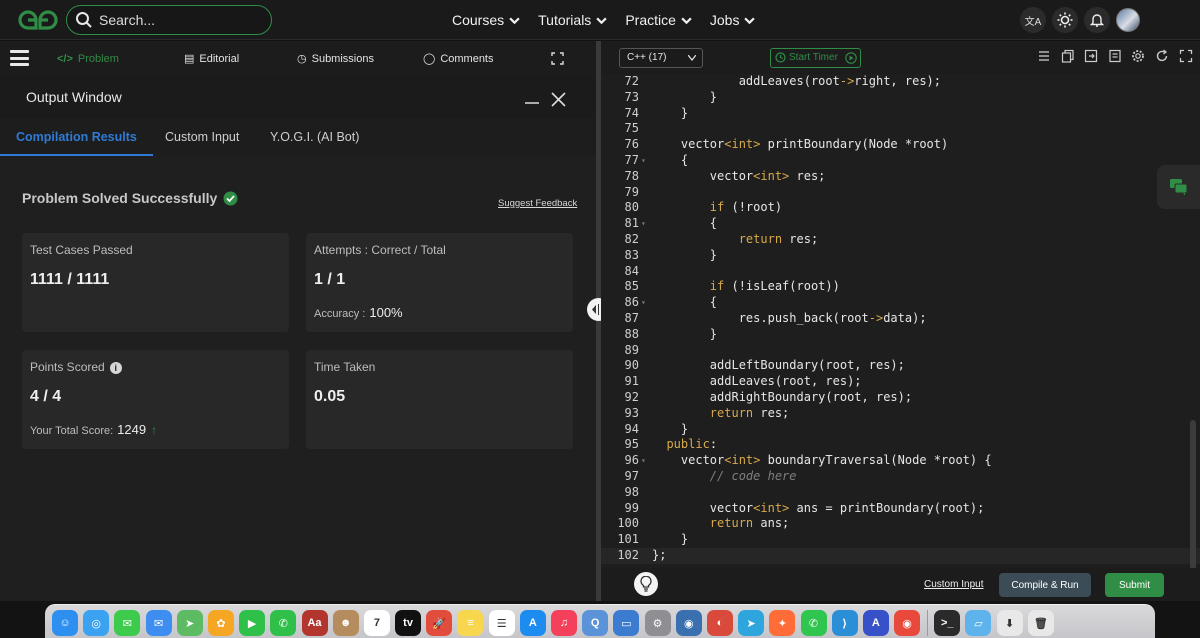 The width and height of the screenshot is (1200, 638). I want to click on code-line: 79, so click(900, 193).